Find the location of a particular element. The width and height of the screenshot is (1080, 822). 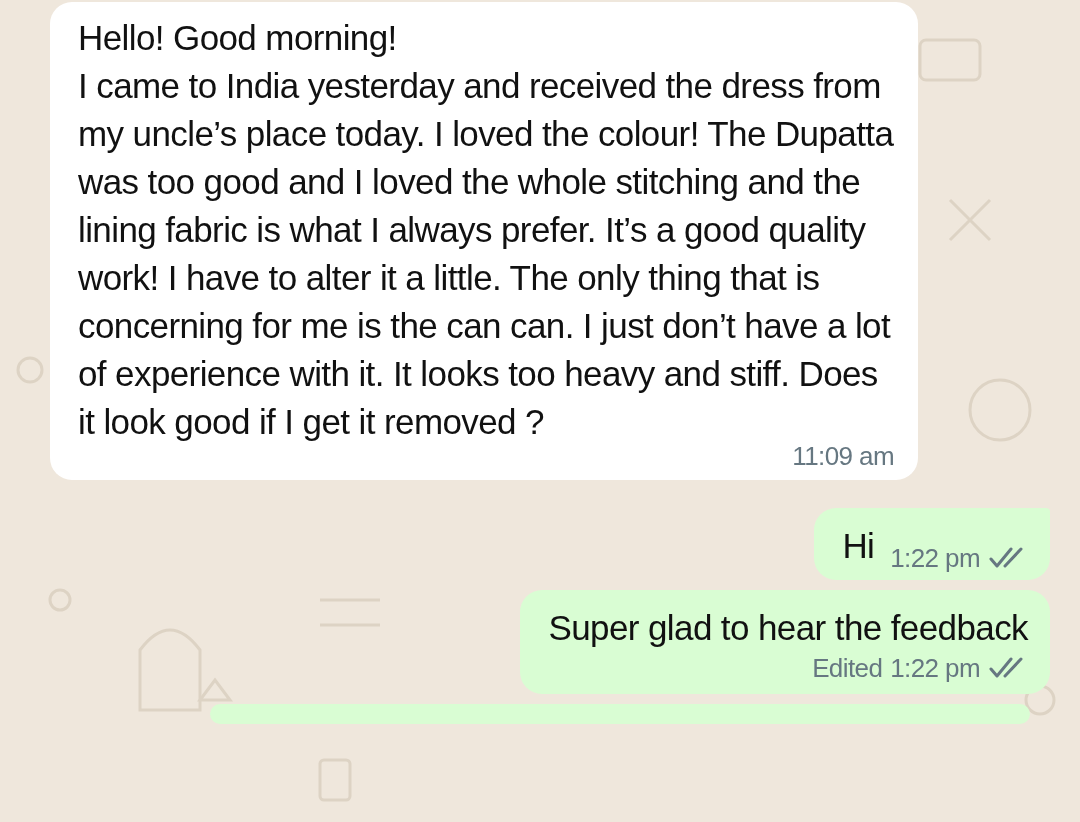

message-time: 11:09 am is located at coordinates (843, 456).